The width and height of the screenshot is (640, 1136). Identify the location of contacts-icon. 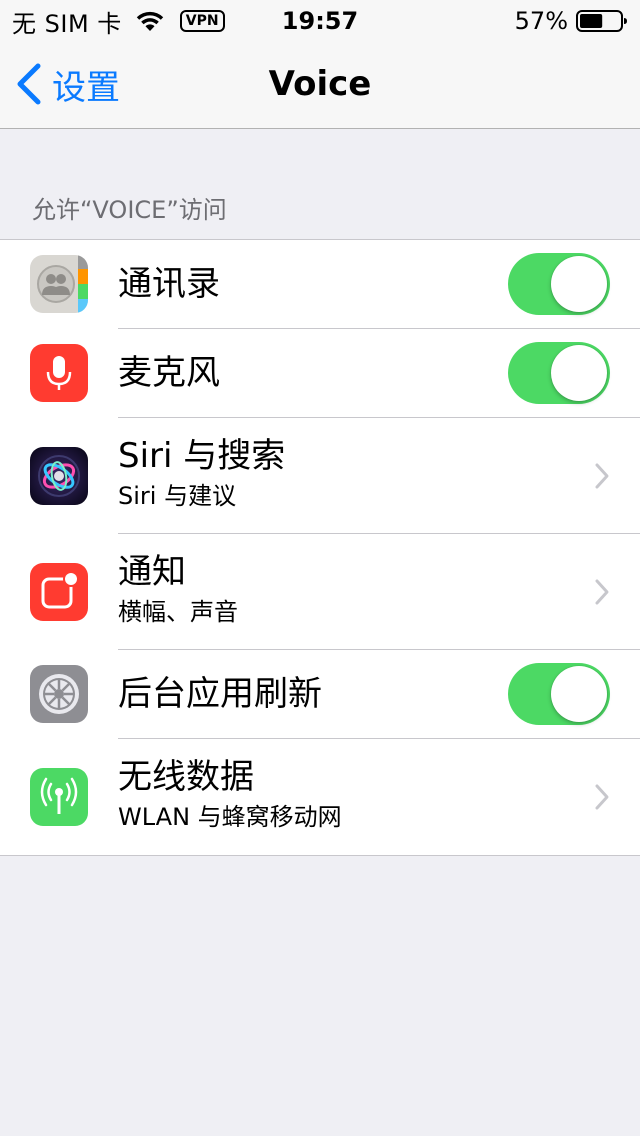
(59, 284).